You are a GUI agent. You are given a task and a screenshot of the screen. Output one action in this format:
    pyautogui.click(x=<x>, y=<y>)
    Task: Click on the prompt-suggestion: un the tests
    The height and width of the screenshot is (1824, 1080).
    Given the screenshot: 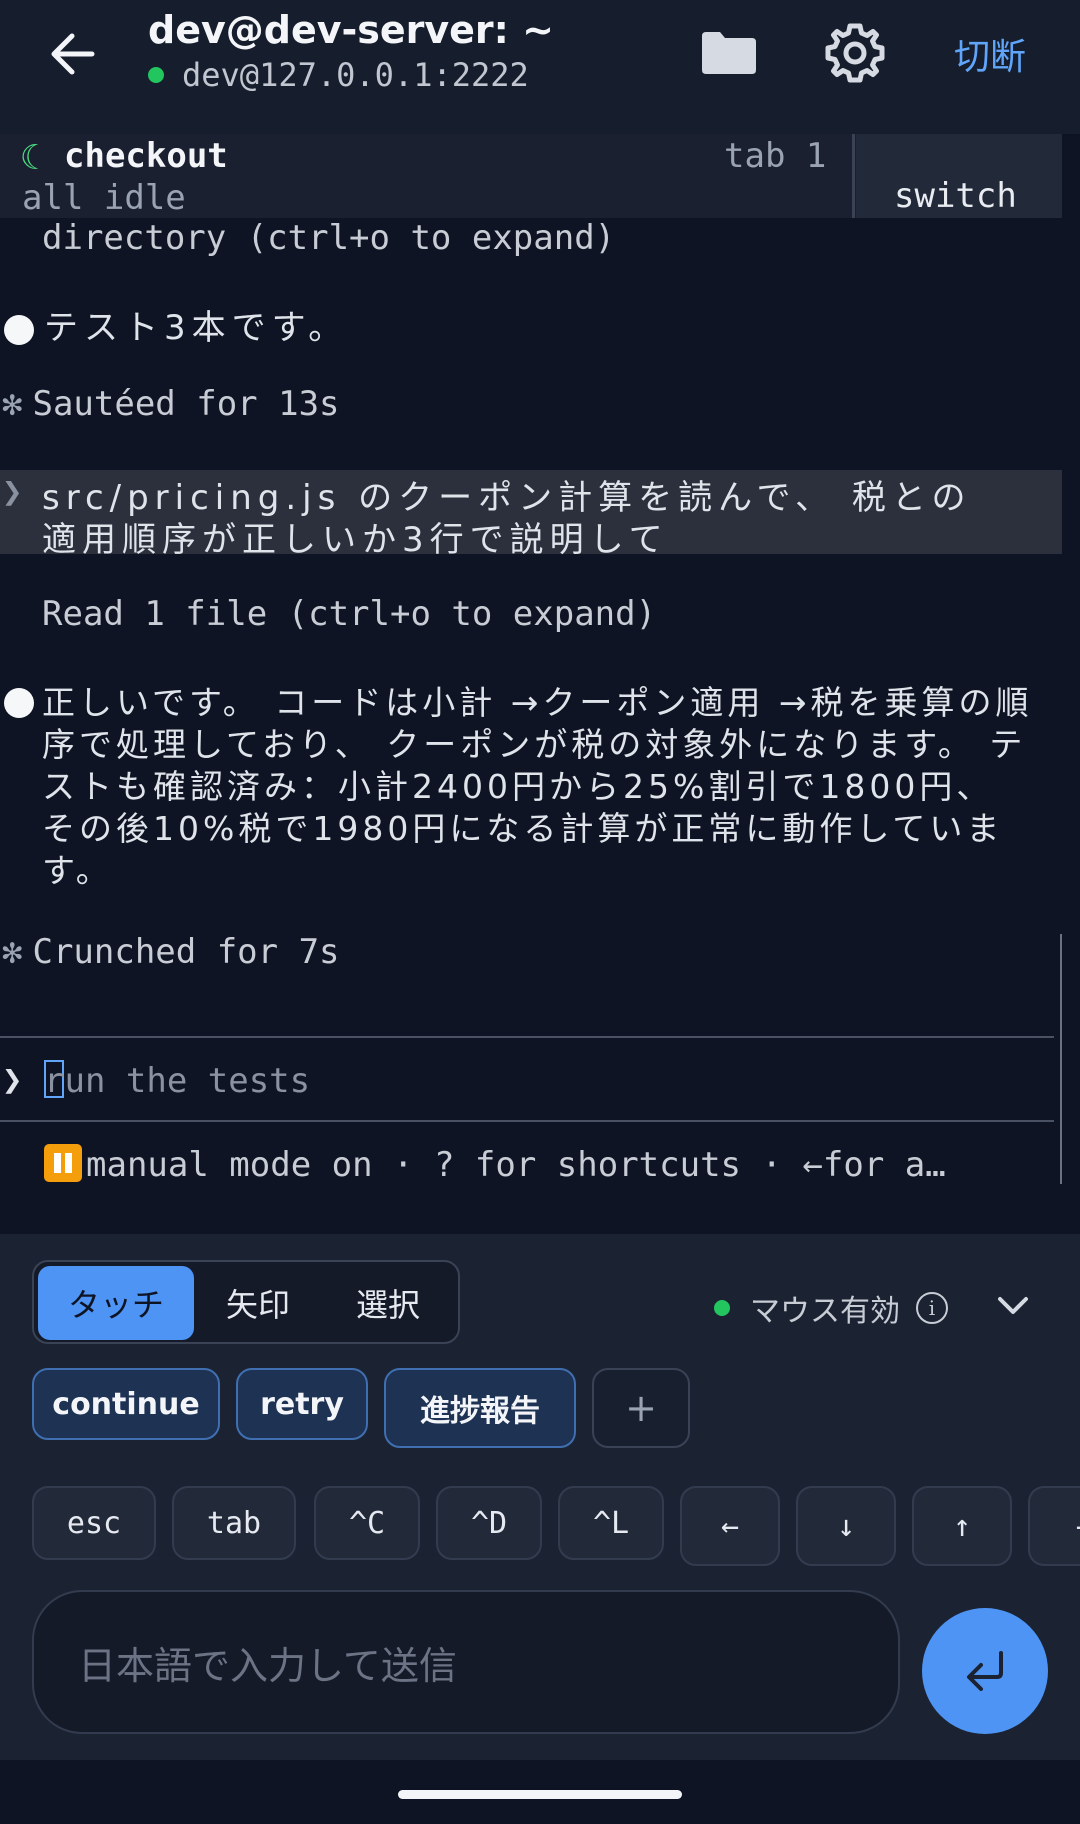 What is the action you would take?
    pyautogui.click(x=187, y=1081)
    